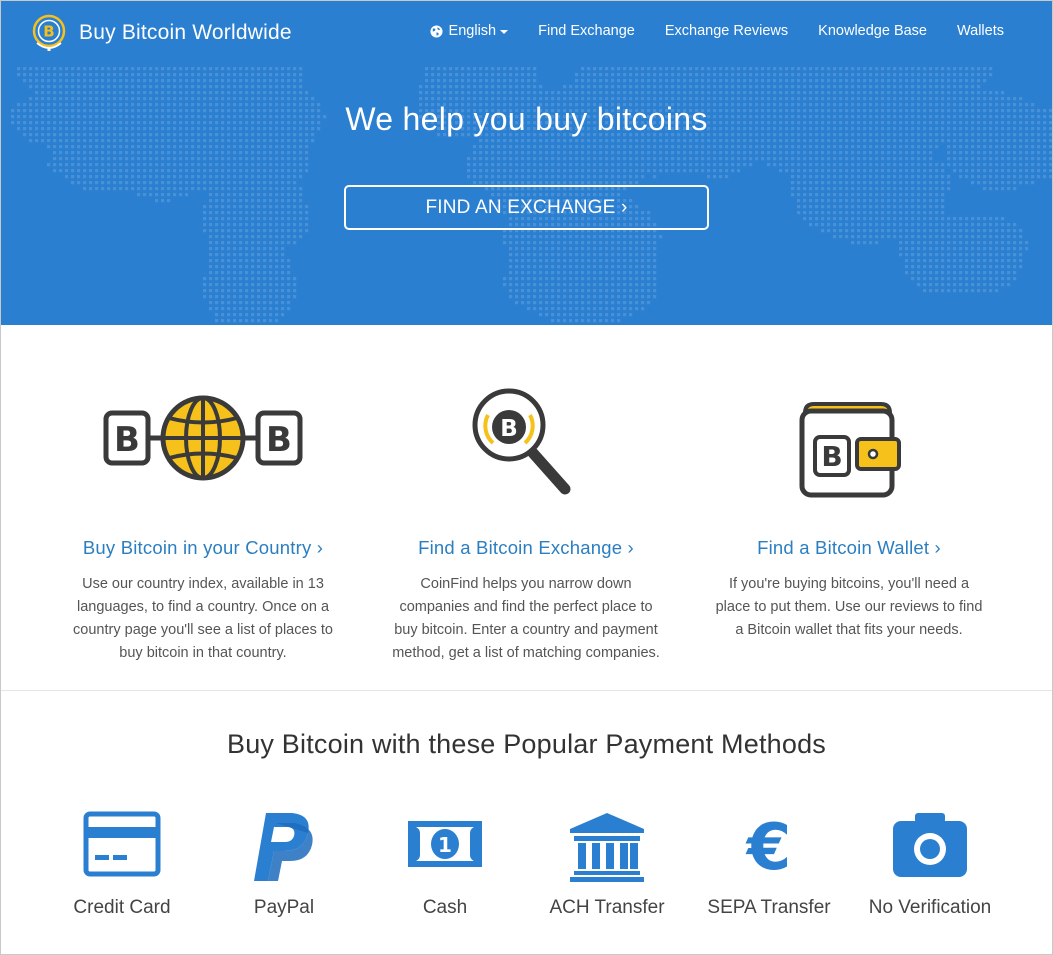 This screenshot has height=955, width=1053. What do you see at coordinates (436, 31) in the screenshot?
I see `globe-icon` at bounding box center [436, 31].